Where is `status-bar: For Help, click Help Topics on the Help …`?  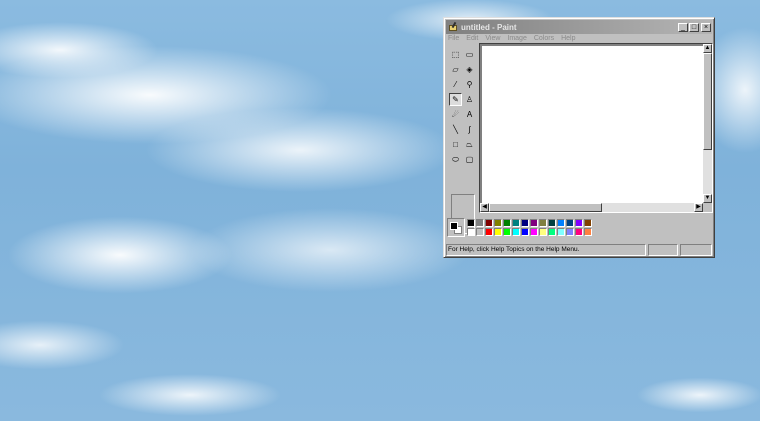
status-bar: For Help, click Help Topics on the Help … is located at coordinates (579, 250).